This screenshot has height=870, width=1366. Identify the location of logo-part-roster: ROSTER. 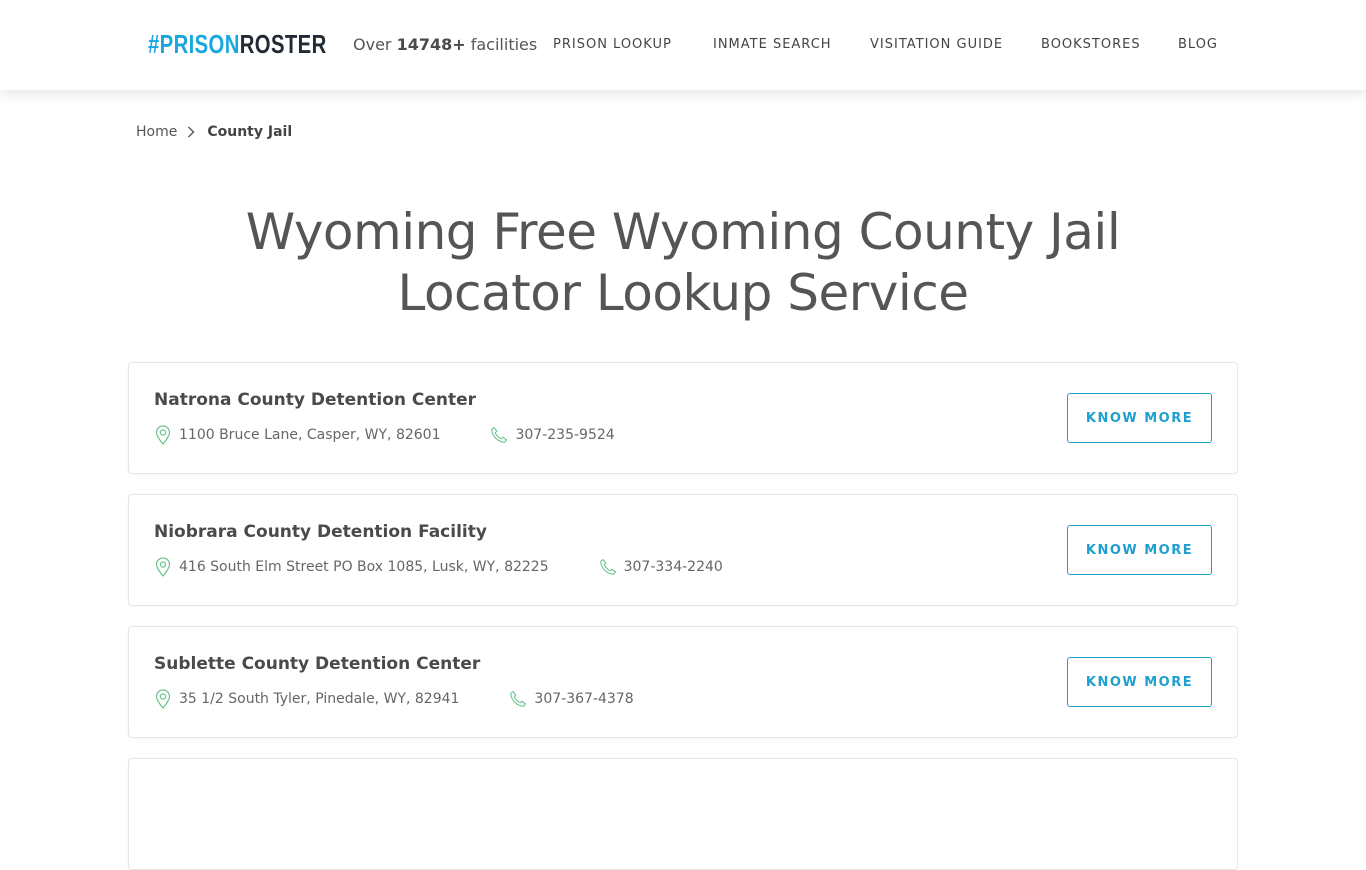
(283, 44).